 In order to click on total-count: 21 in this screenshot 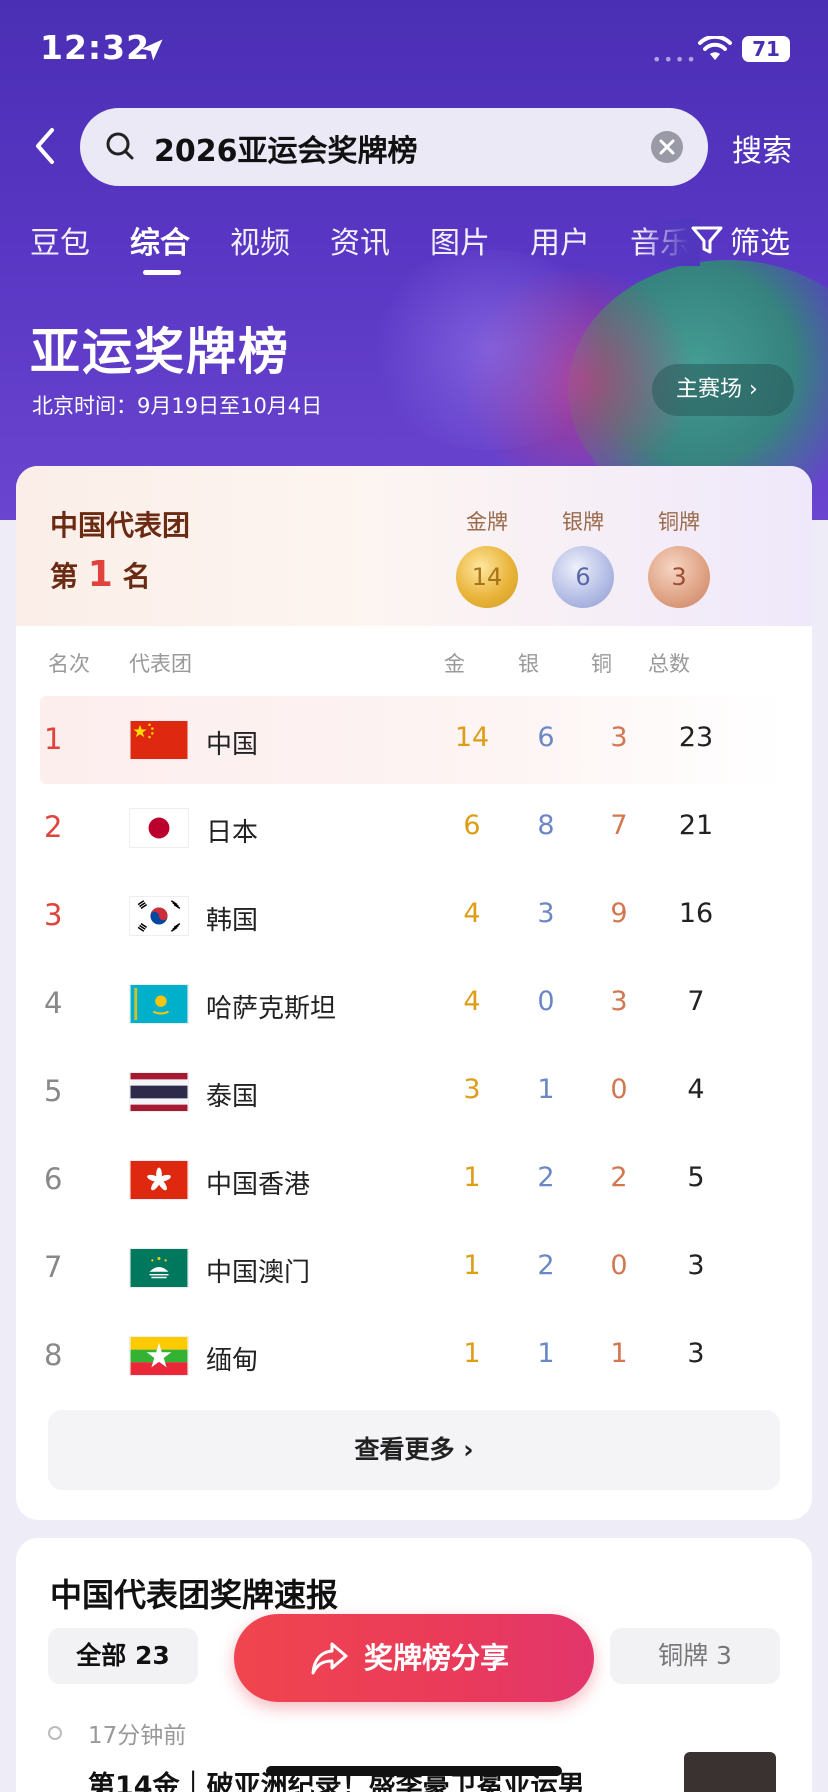, I will do `click(696, 825)`.